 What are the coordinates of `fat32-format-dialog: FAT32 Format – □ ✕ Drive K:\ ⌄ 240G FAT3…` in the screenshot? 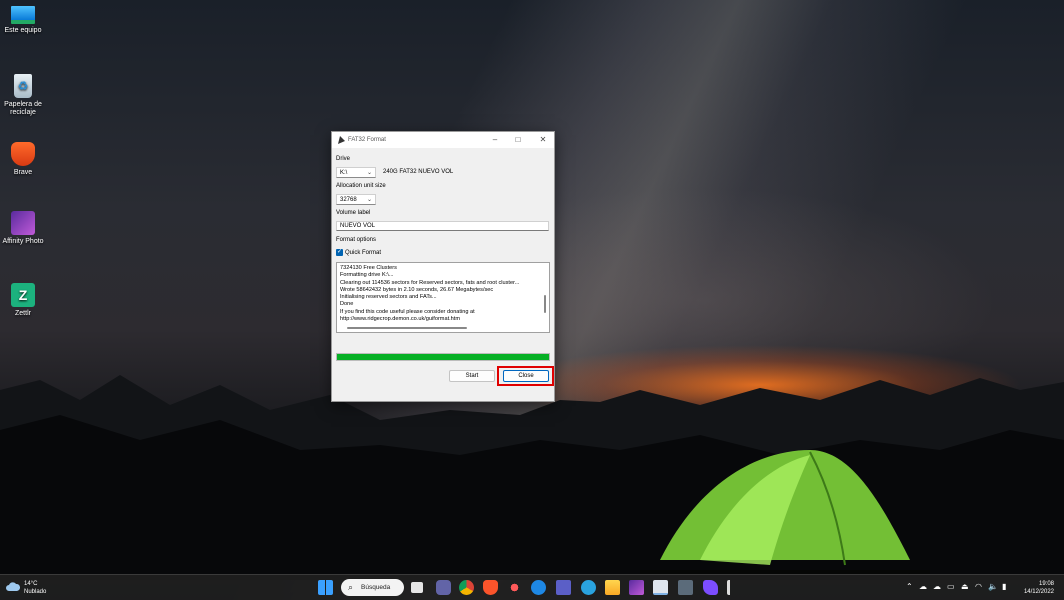 It's located at (443, 266).